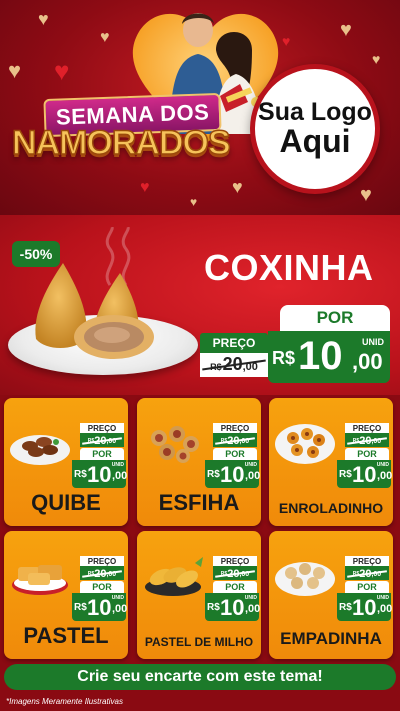  What do you see at coordinates (66, 502) in the screenshot?
I see `product-name: QUIBE` at bounding box center [66, 502].